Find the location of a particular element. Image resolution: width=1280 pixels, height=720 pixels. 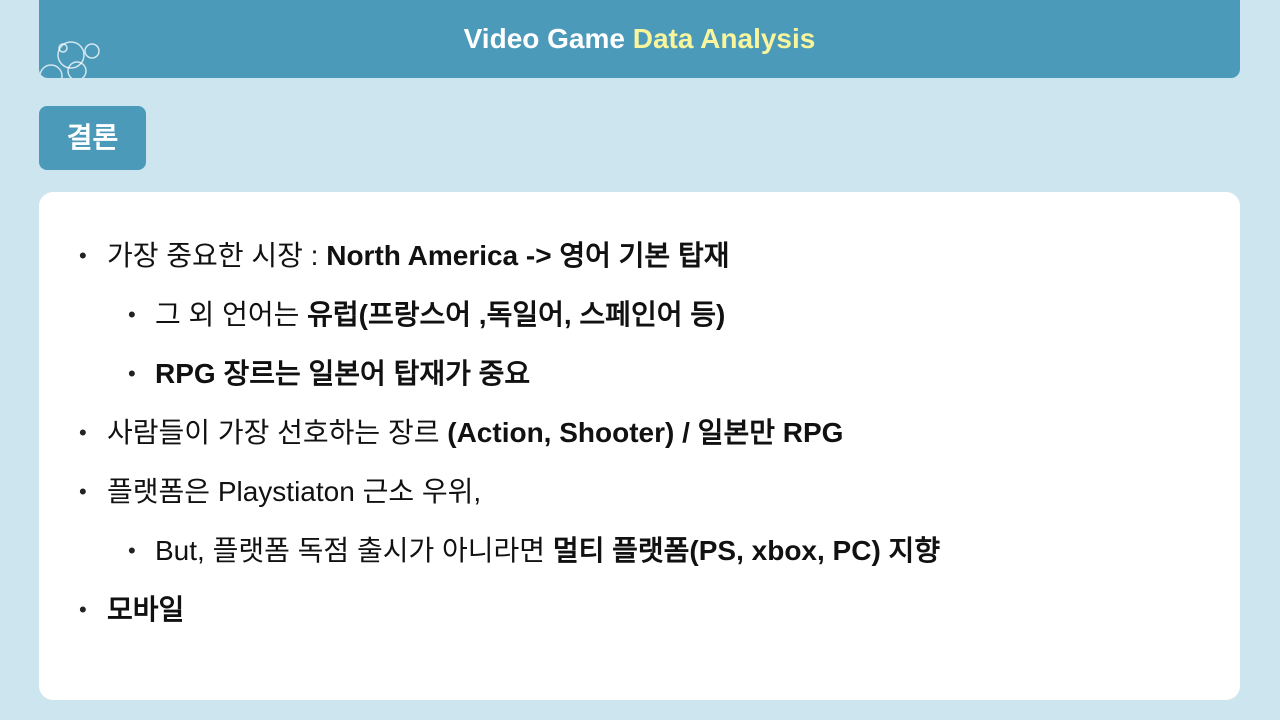

bullet-text: 그 외 언어는 is located at coordinates (227, 314).